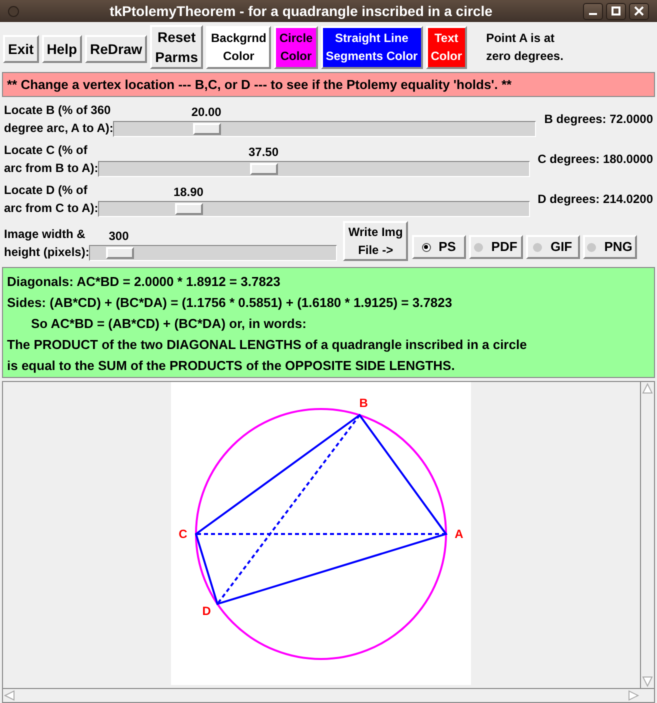  What do you see at coordinates (206, 112) in the screenshot?
I see `slider-value: 20.00` at bounding box center [206, 112].